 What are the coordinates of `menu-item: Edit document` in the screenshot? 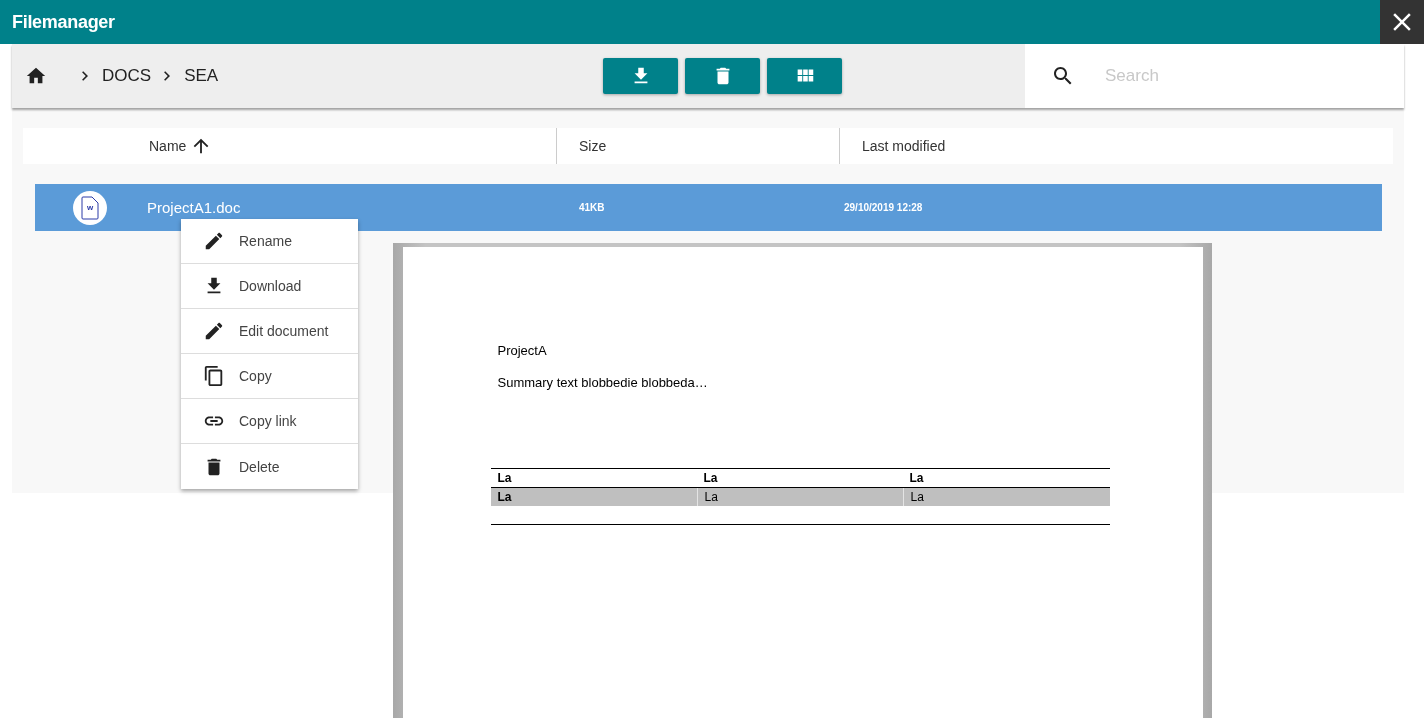 It's located at (269, 331).